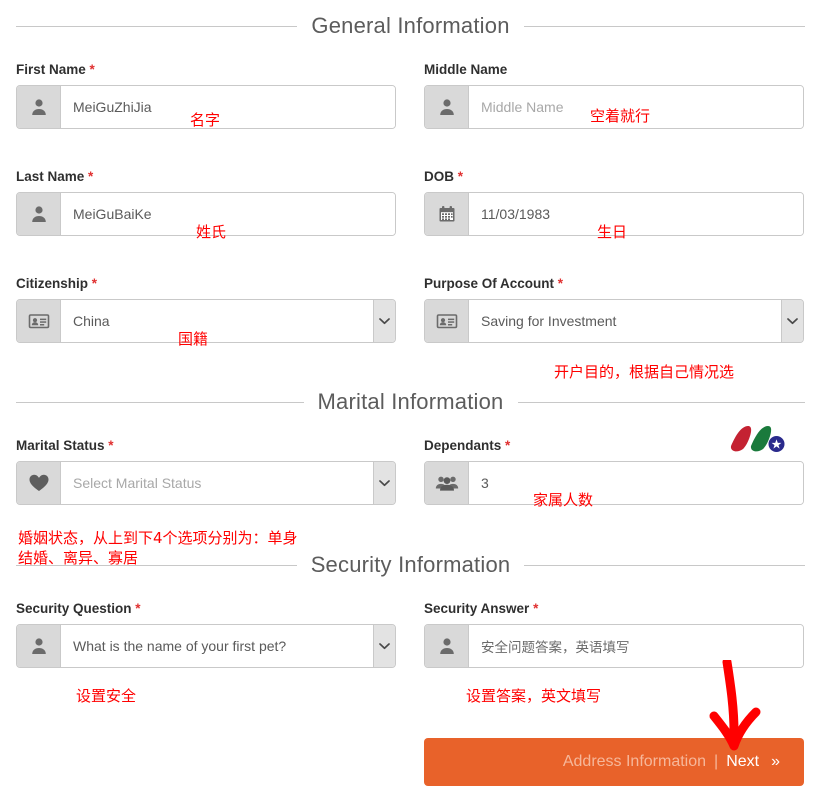 Image resolution: width=821 pixels, height=794 pixels. I want to click on label-middle-name: Middle Name, so click(466, 69).